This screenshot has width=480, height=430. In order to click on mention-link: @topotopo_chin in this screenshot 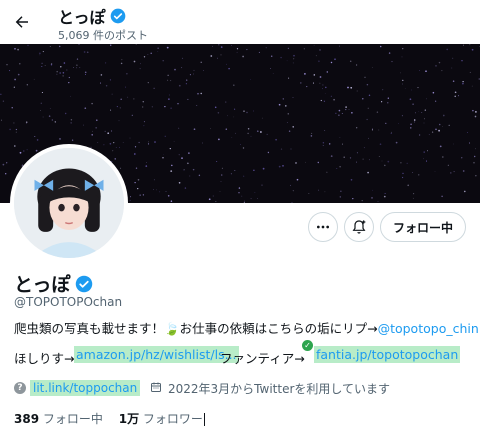, I will do `click(428, 328)`.